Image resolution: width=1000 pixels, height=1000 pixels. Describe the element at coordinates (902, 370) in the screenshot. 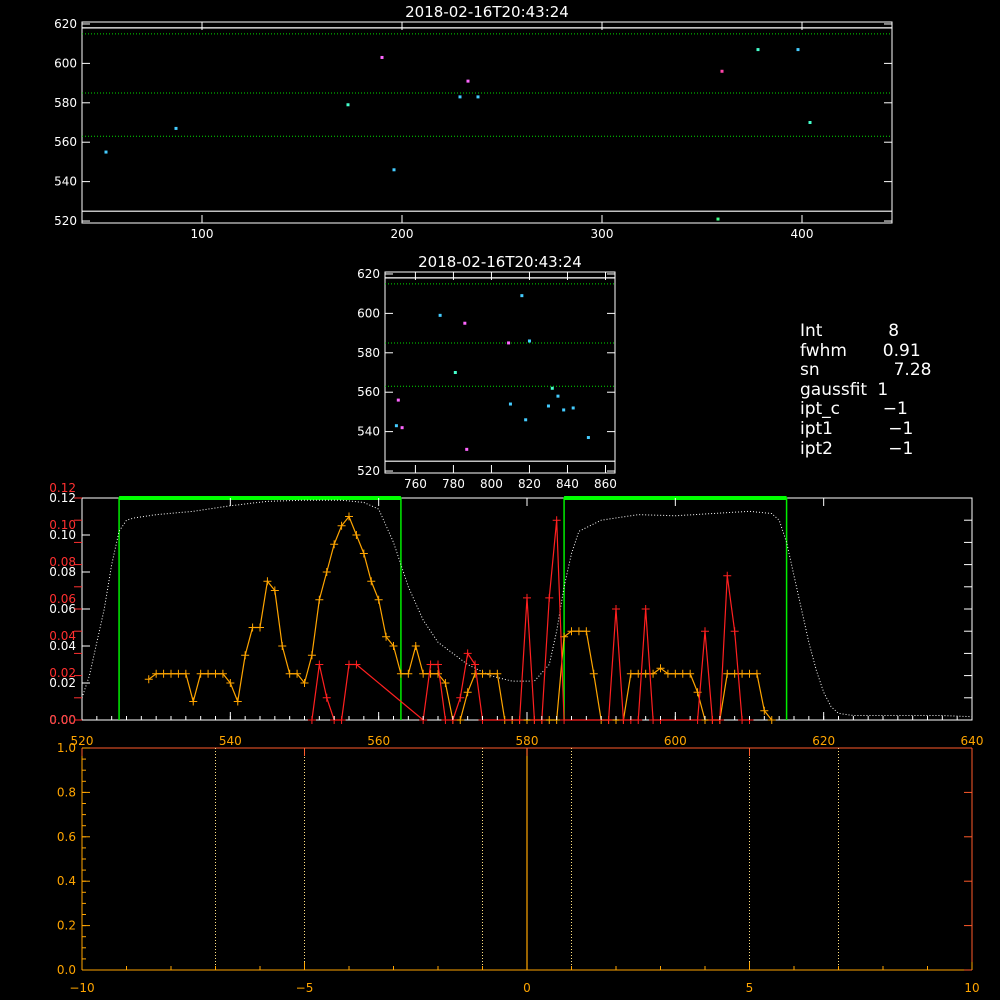

I see `info-value: 7.28` at that location.